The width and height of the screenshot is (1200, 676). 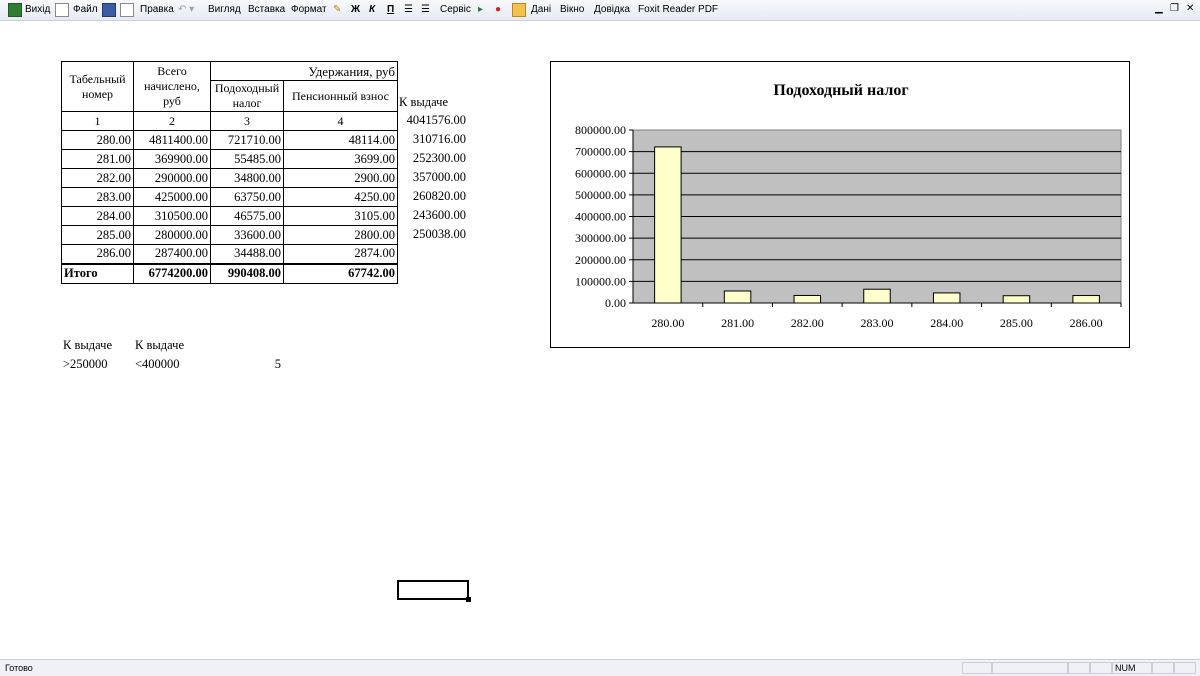 I want to click on y-tick-label: 200000.00, so click(x=600, y=260).